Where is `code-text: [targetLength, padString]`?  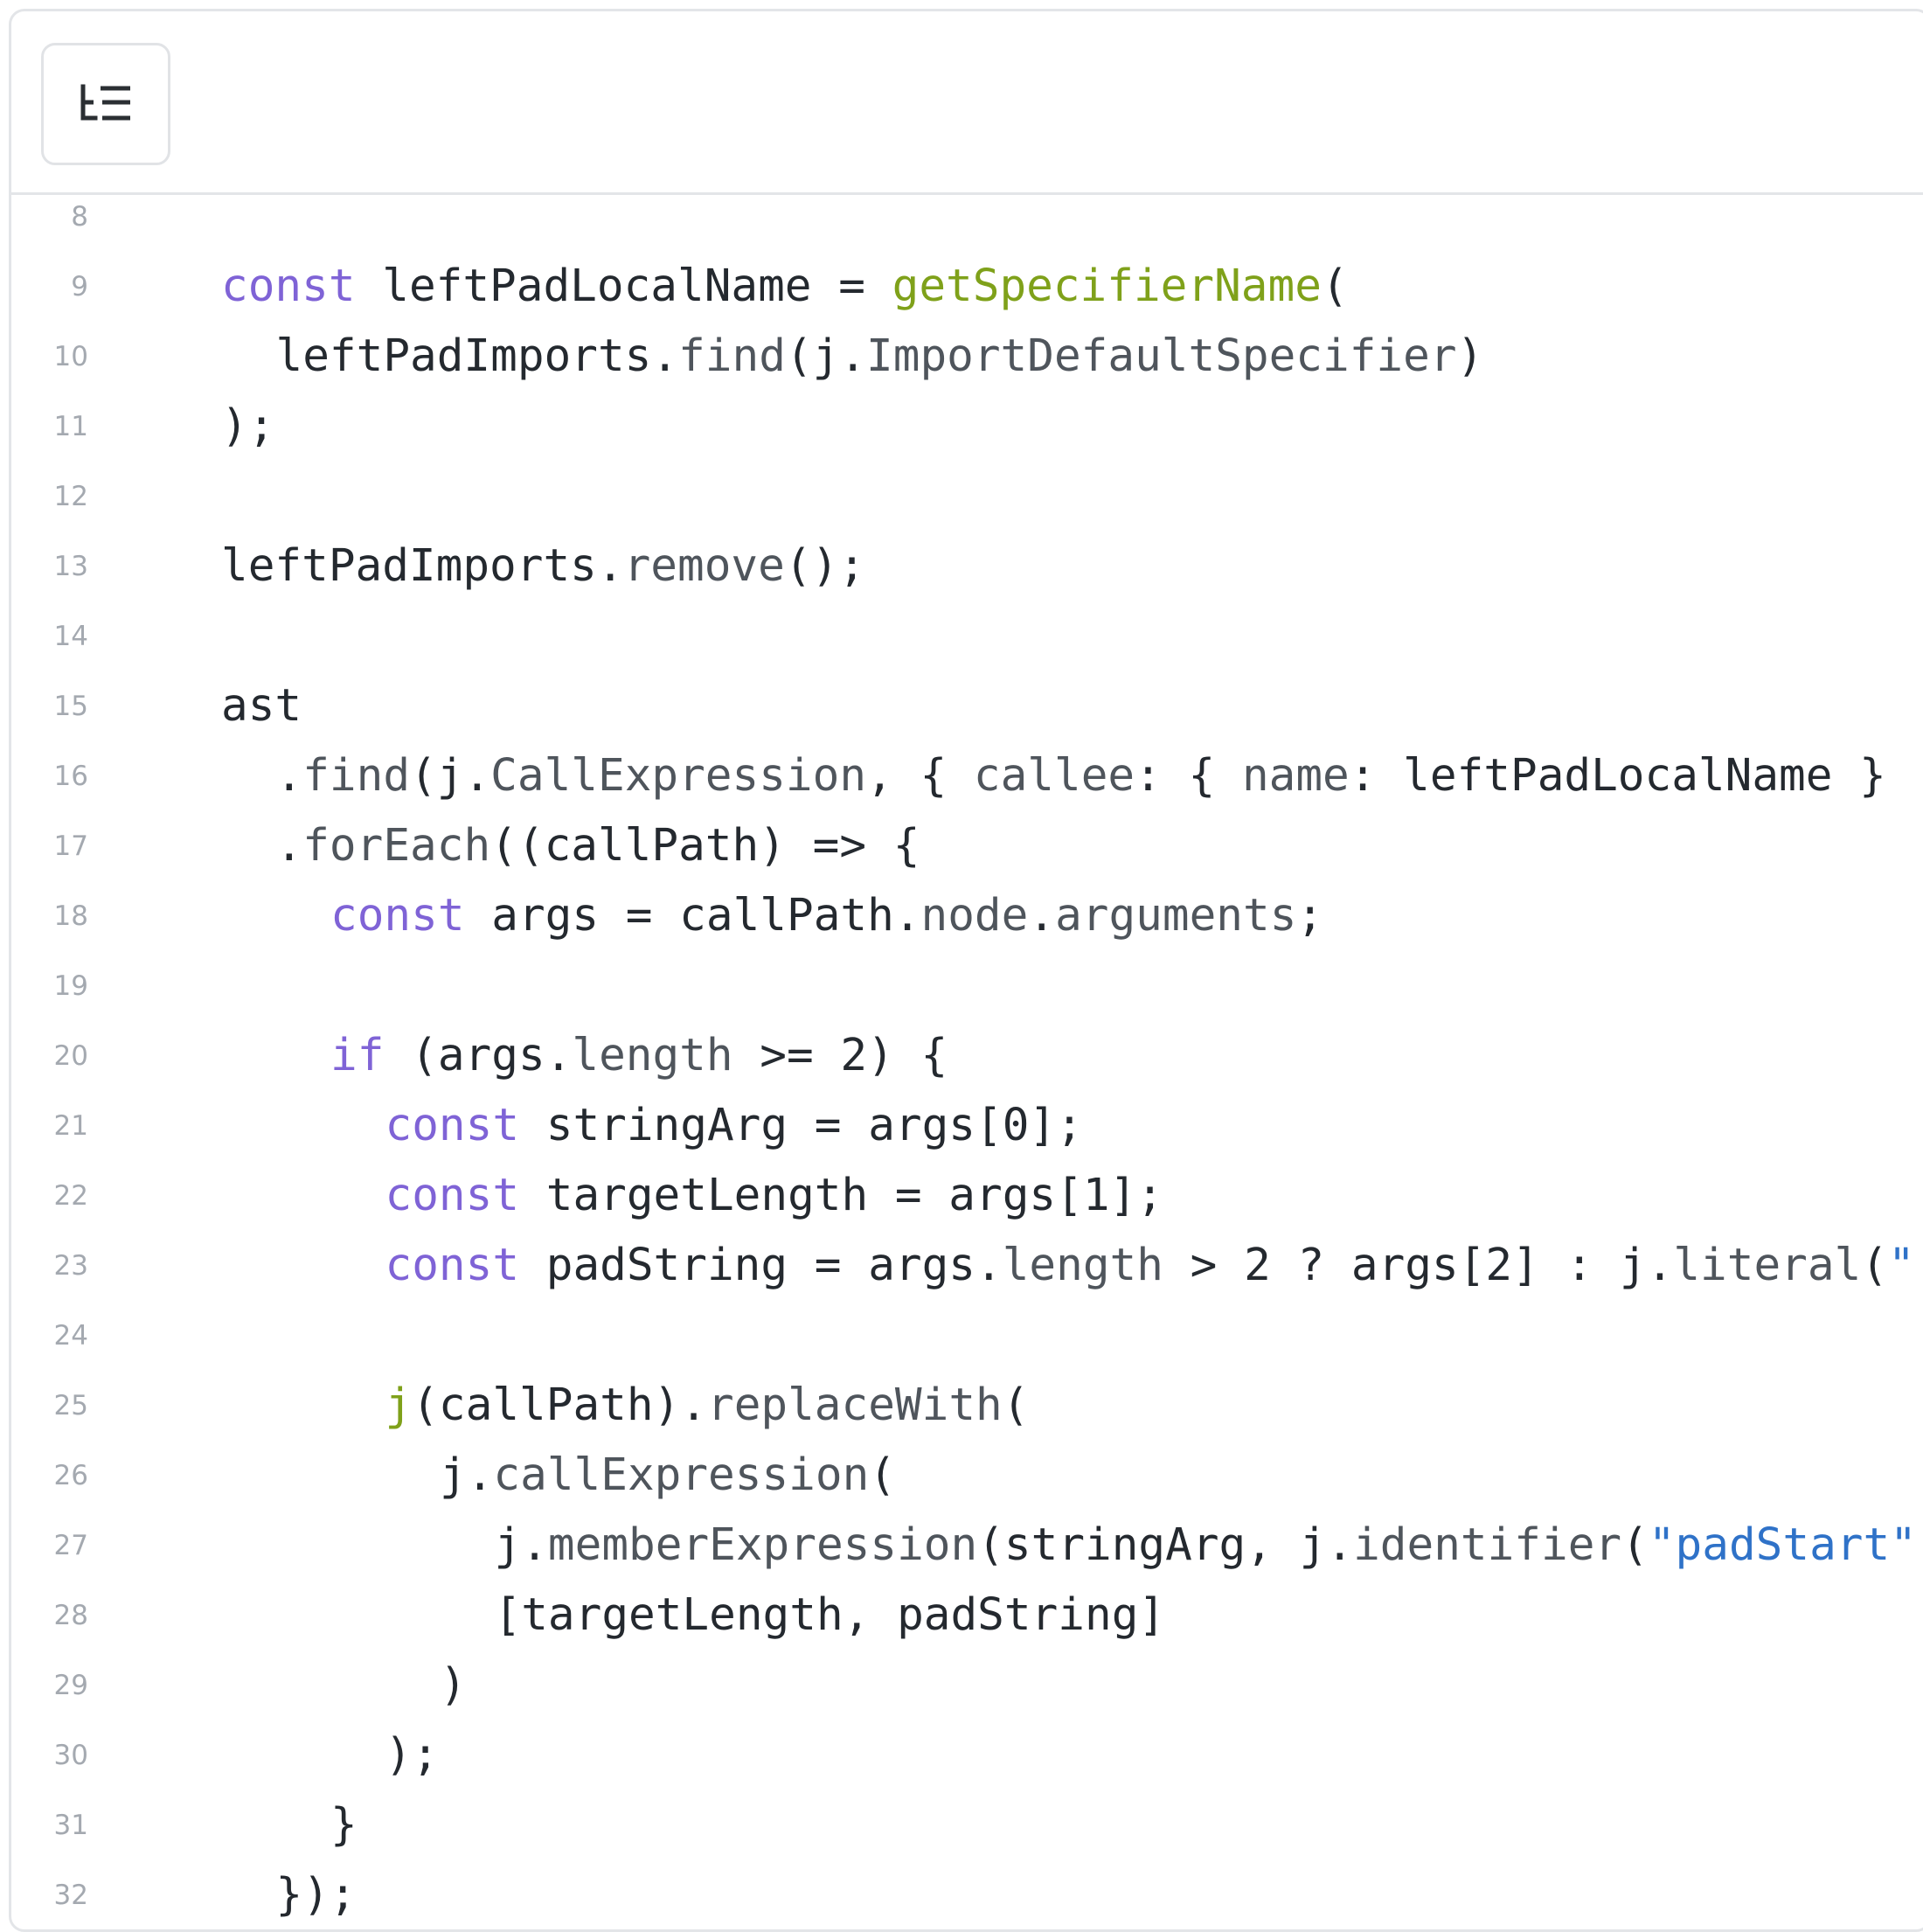
code-text: [targetLength, padString] is located at coordinates (830, 1616).